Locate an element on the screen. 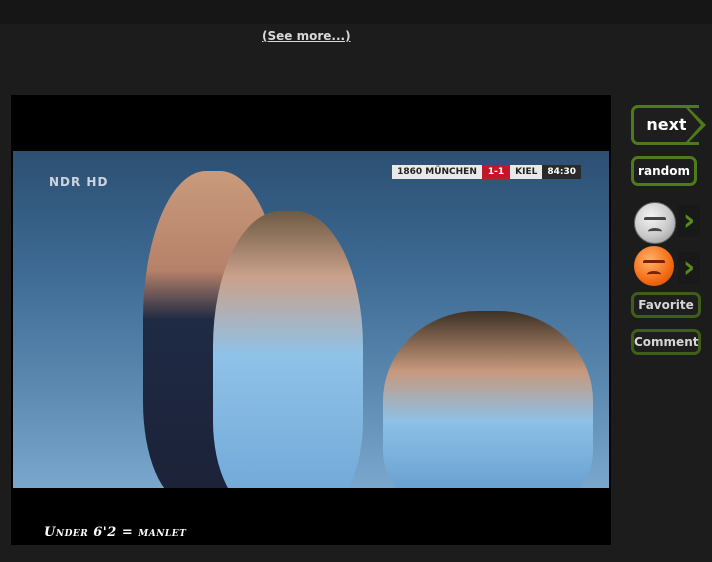 The image size is (712, 562). grinning-face-icon is located at coordinates (655, 223).